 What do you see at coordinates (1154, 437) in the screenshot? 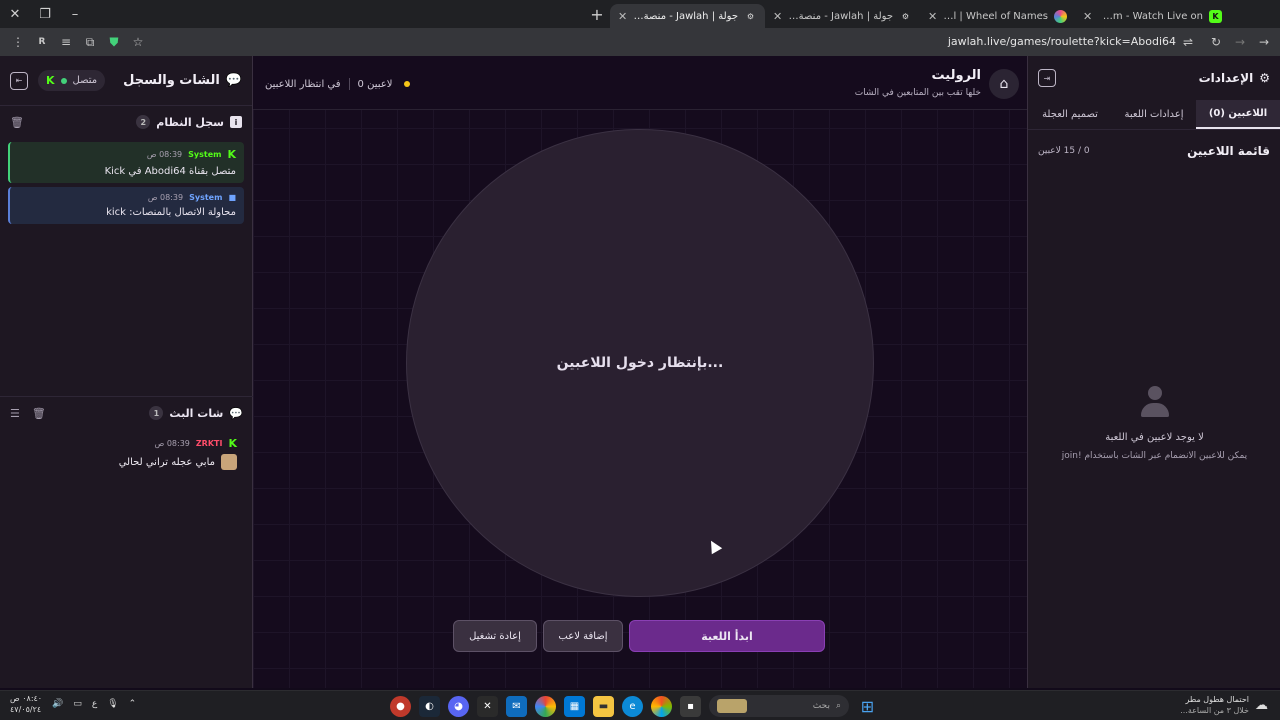
I see `empty-title: لا يوجد لاعبين في اللعبة` at bounding box center [1154, 437].